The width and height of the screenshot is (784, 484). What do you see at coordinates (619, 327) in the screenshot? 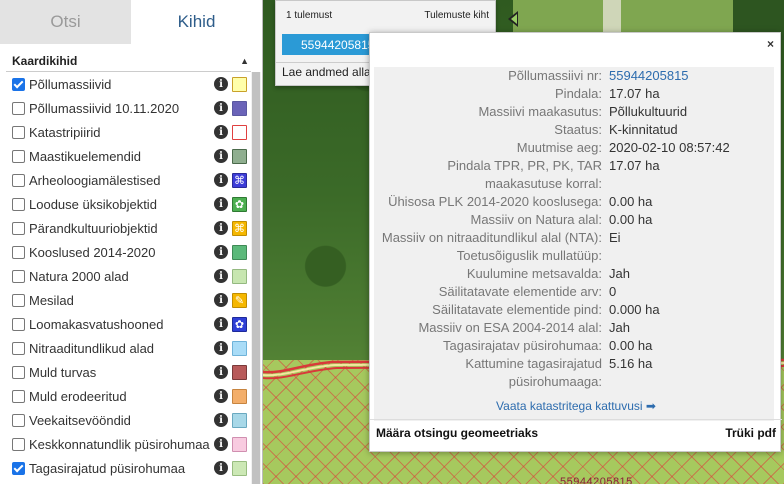
I see `property-value: Jah` at bounding box center [619, 327].